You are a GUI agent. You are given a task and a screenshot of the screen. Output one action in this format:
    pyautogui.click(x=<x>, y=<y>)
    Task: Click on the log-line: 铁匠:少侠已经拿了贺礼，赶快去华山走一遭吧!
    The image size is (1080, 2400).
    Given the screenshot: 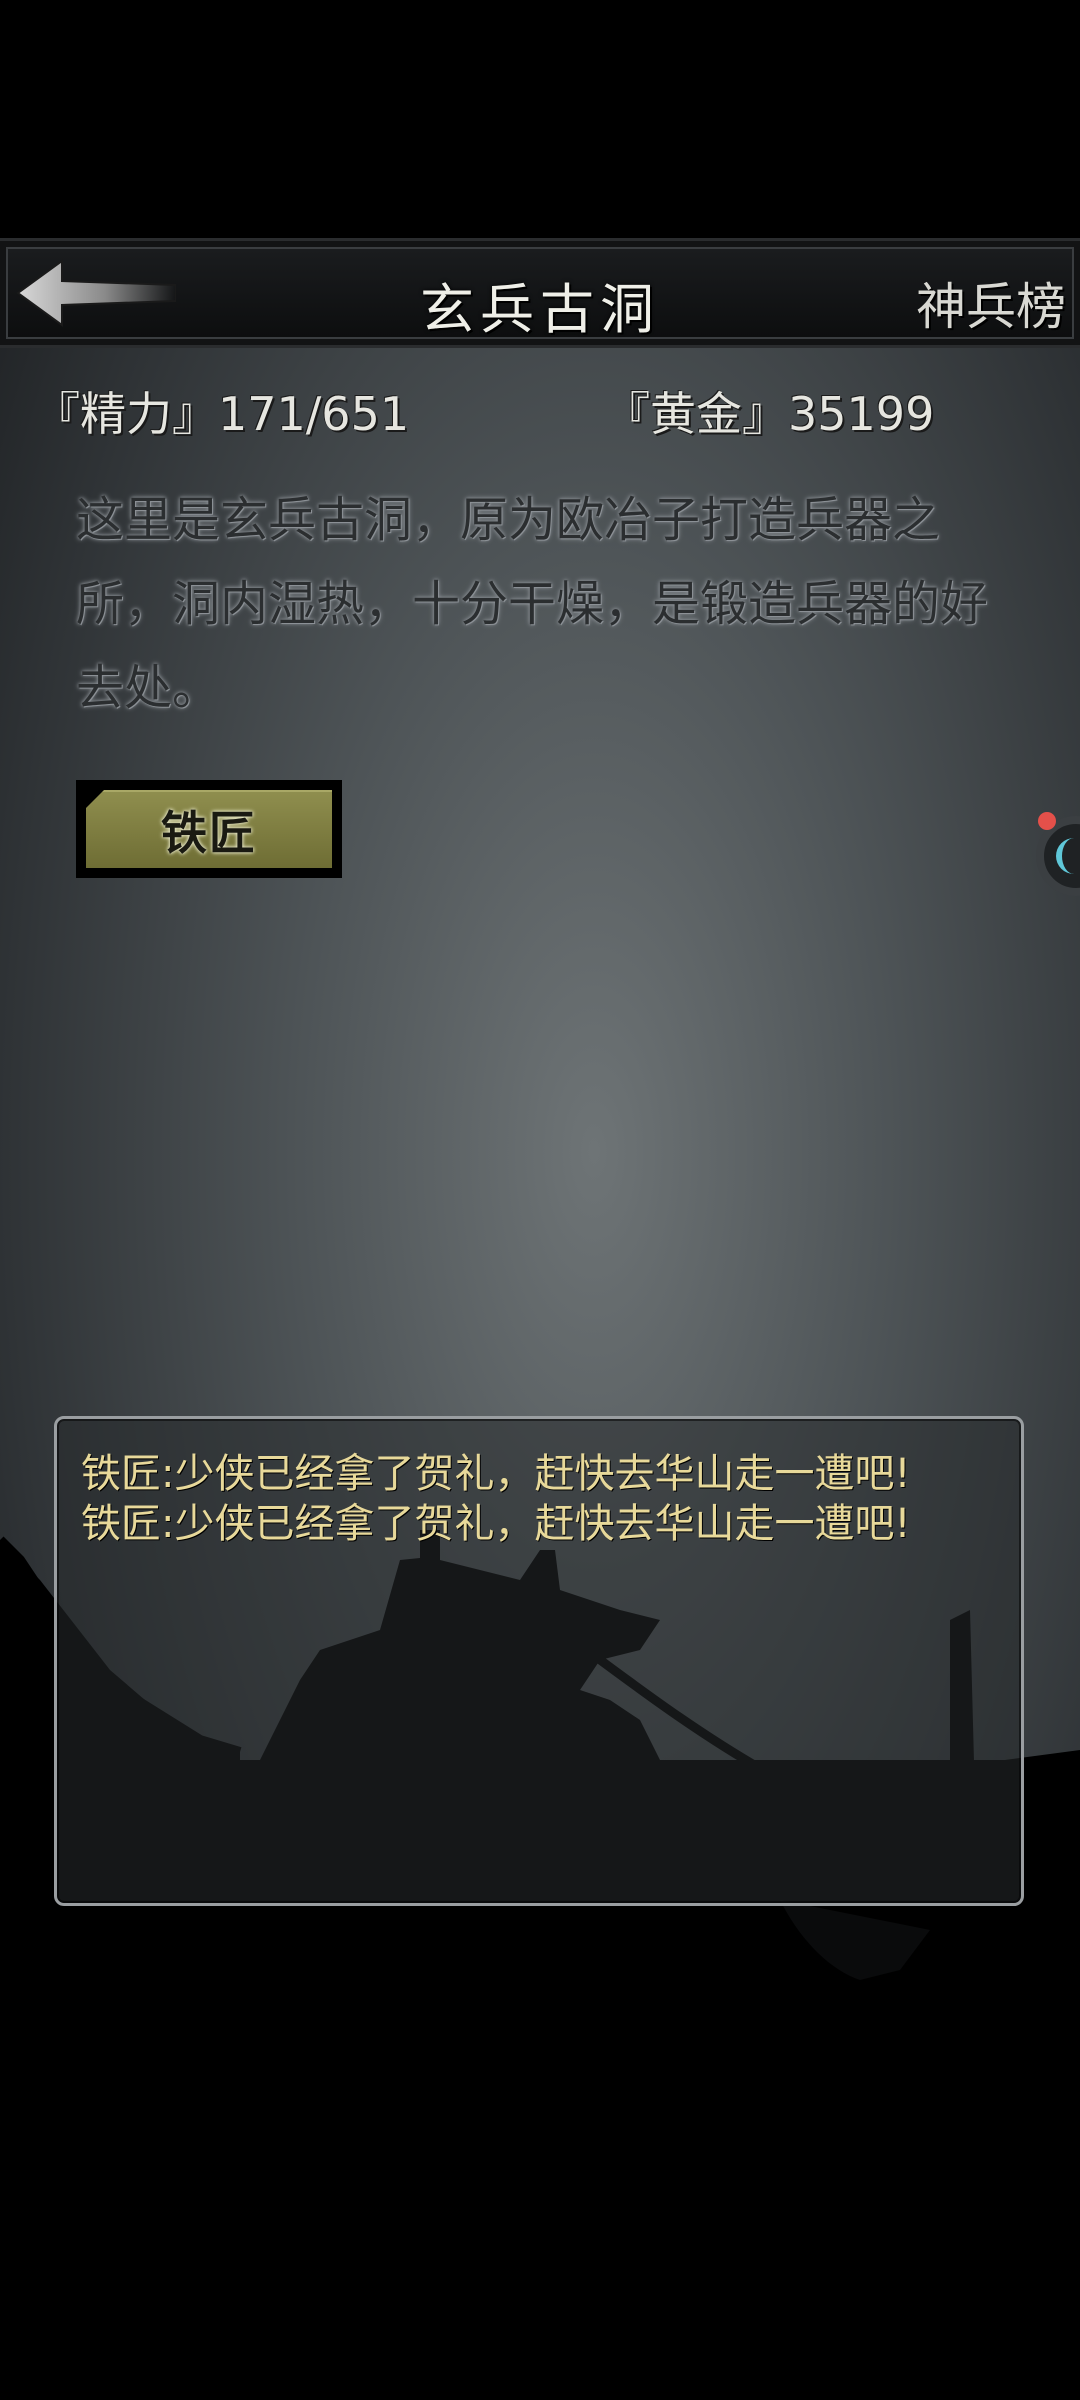 What is the action you would take?
    pyautogui.click(x=496, y=1524)
    